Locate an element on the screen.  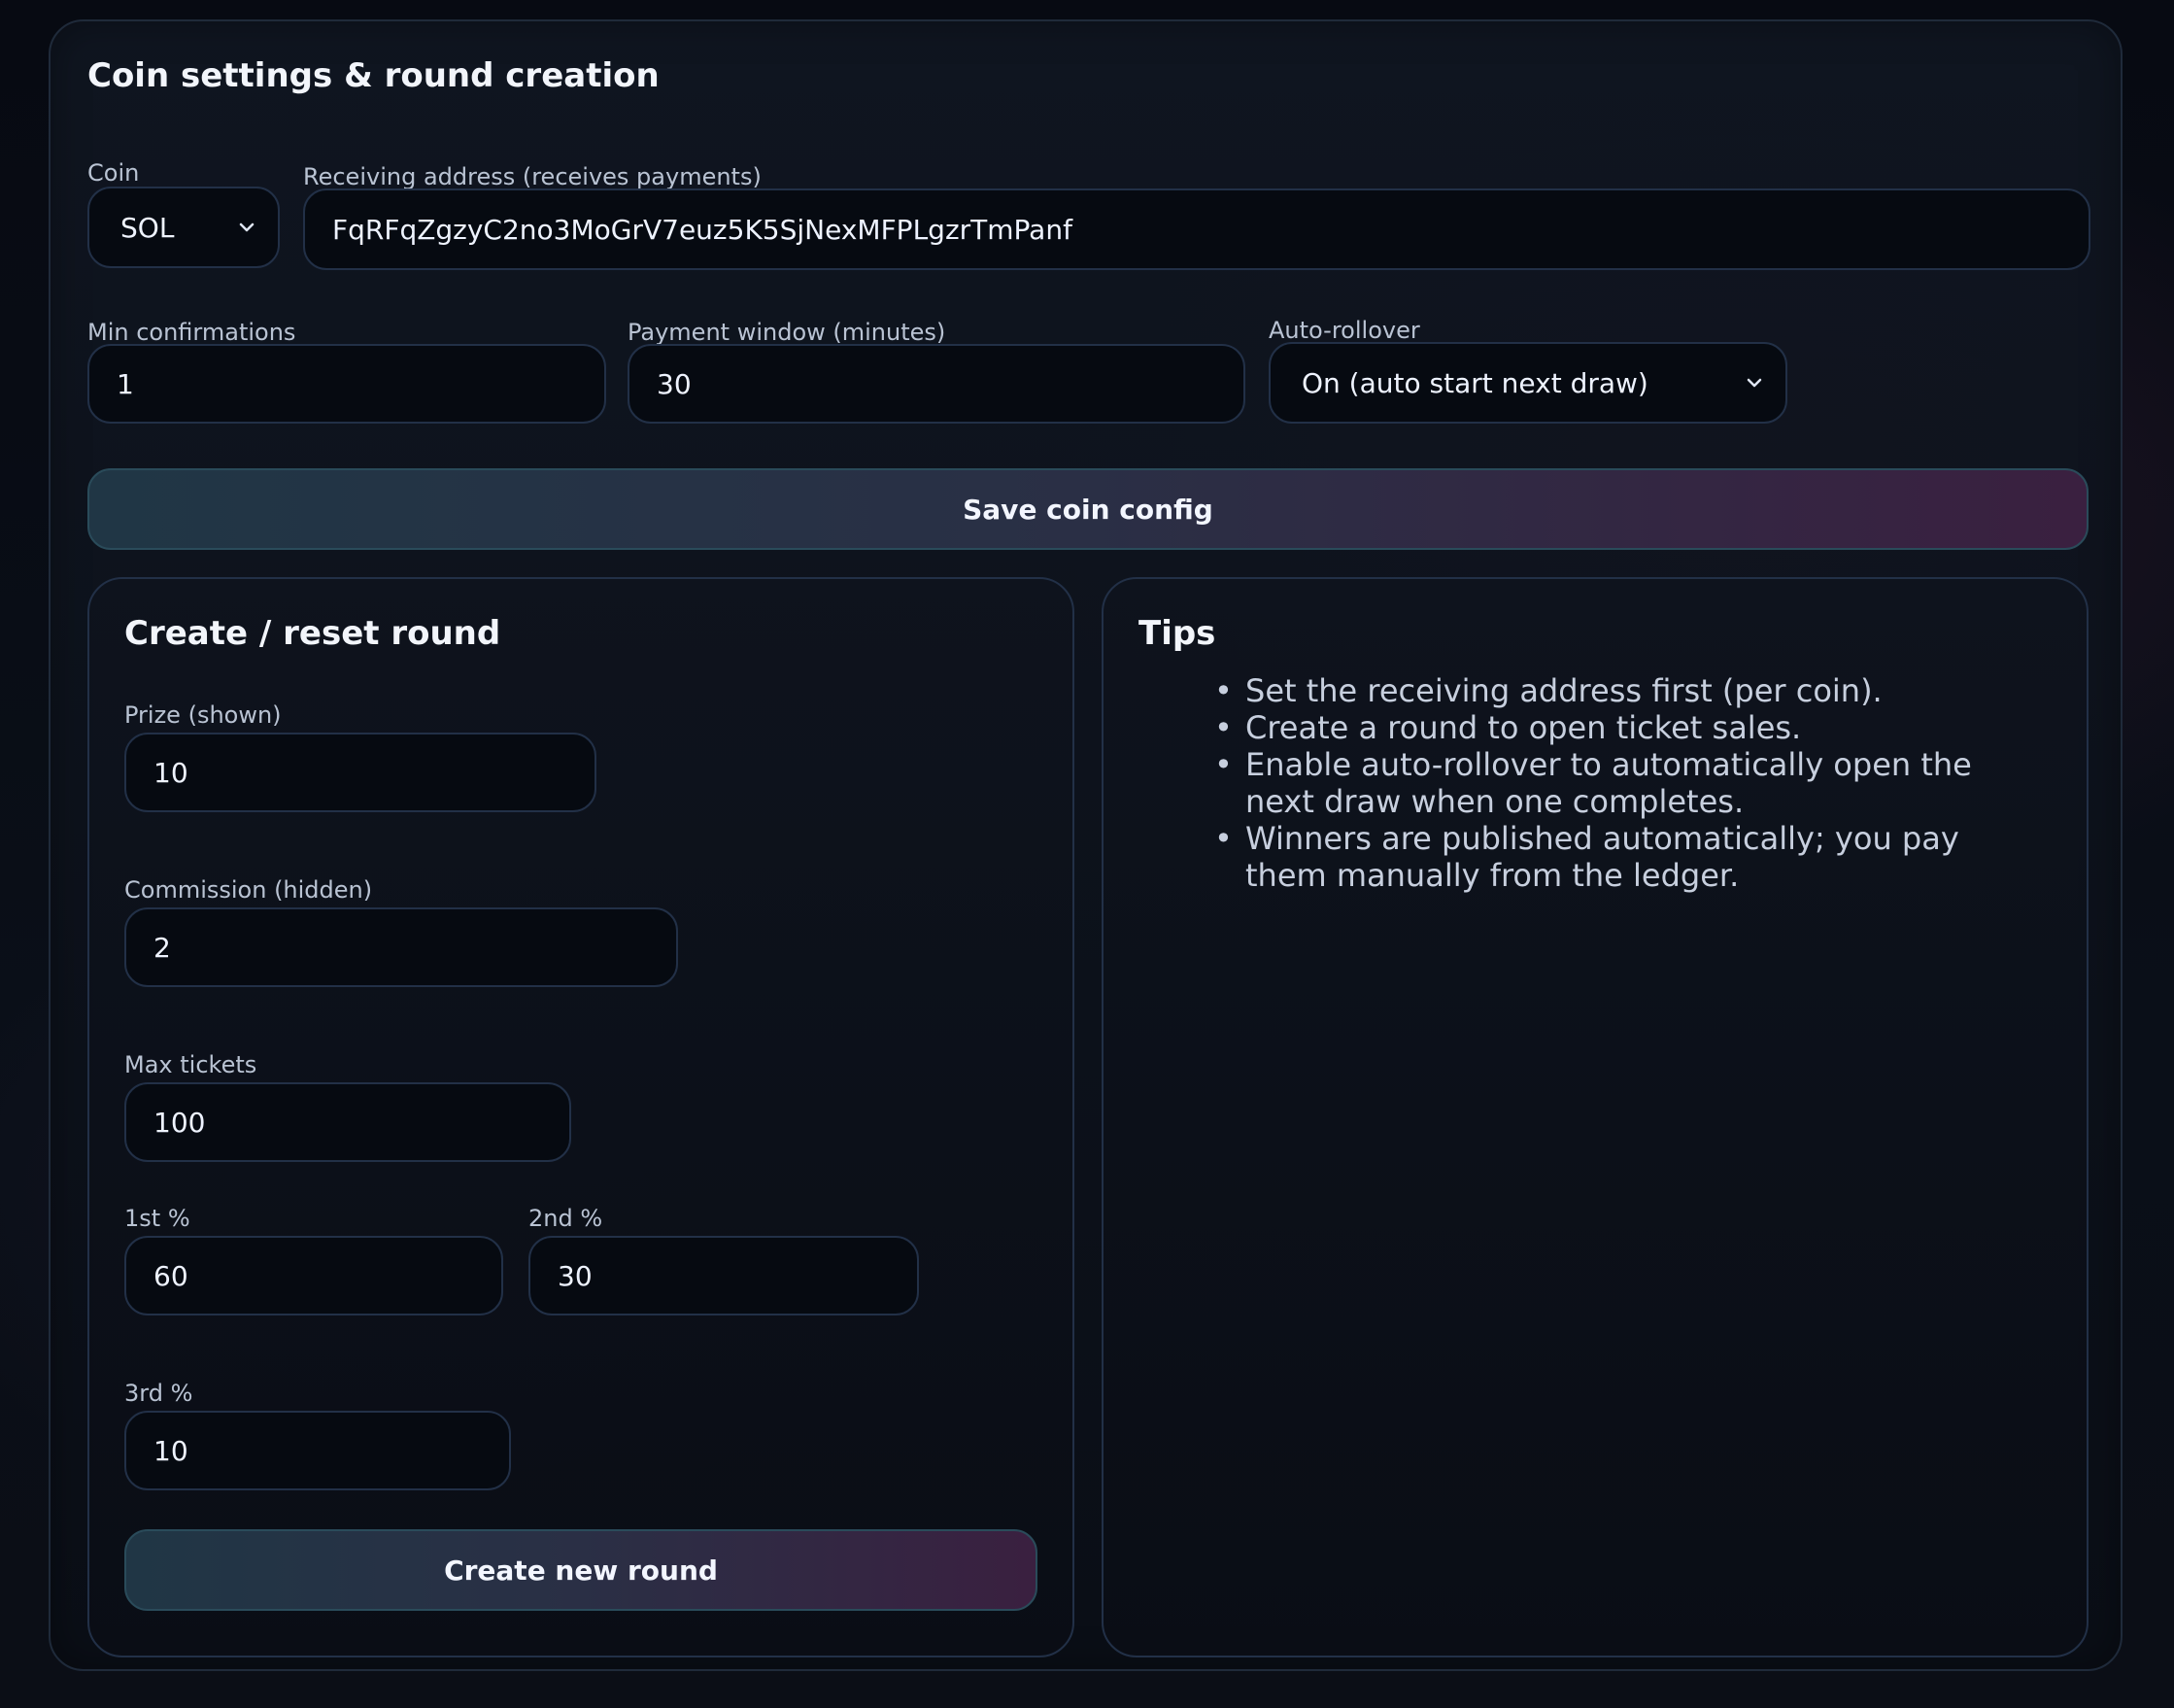
prize-input: 10 is located at coordinates (360, 772).